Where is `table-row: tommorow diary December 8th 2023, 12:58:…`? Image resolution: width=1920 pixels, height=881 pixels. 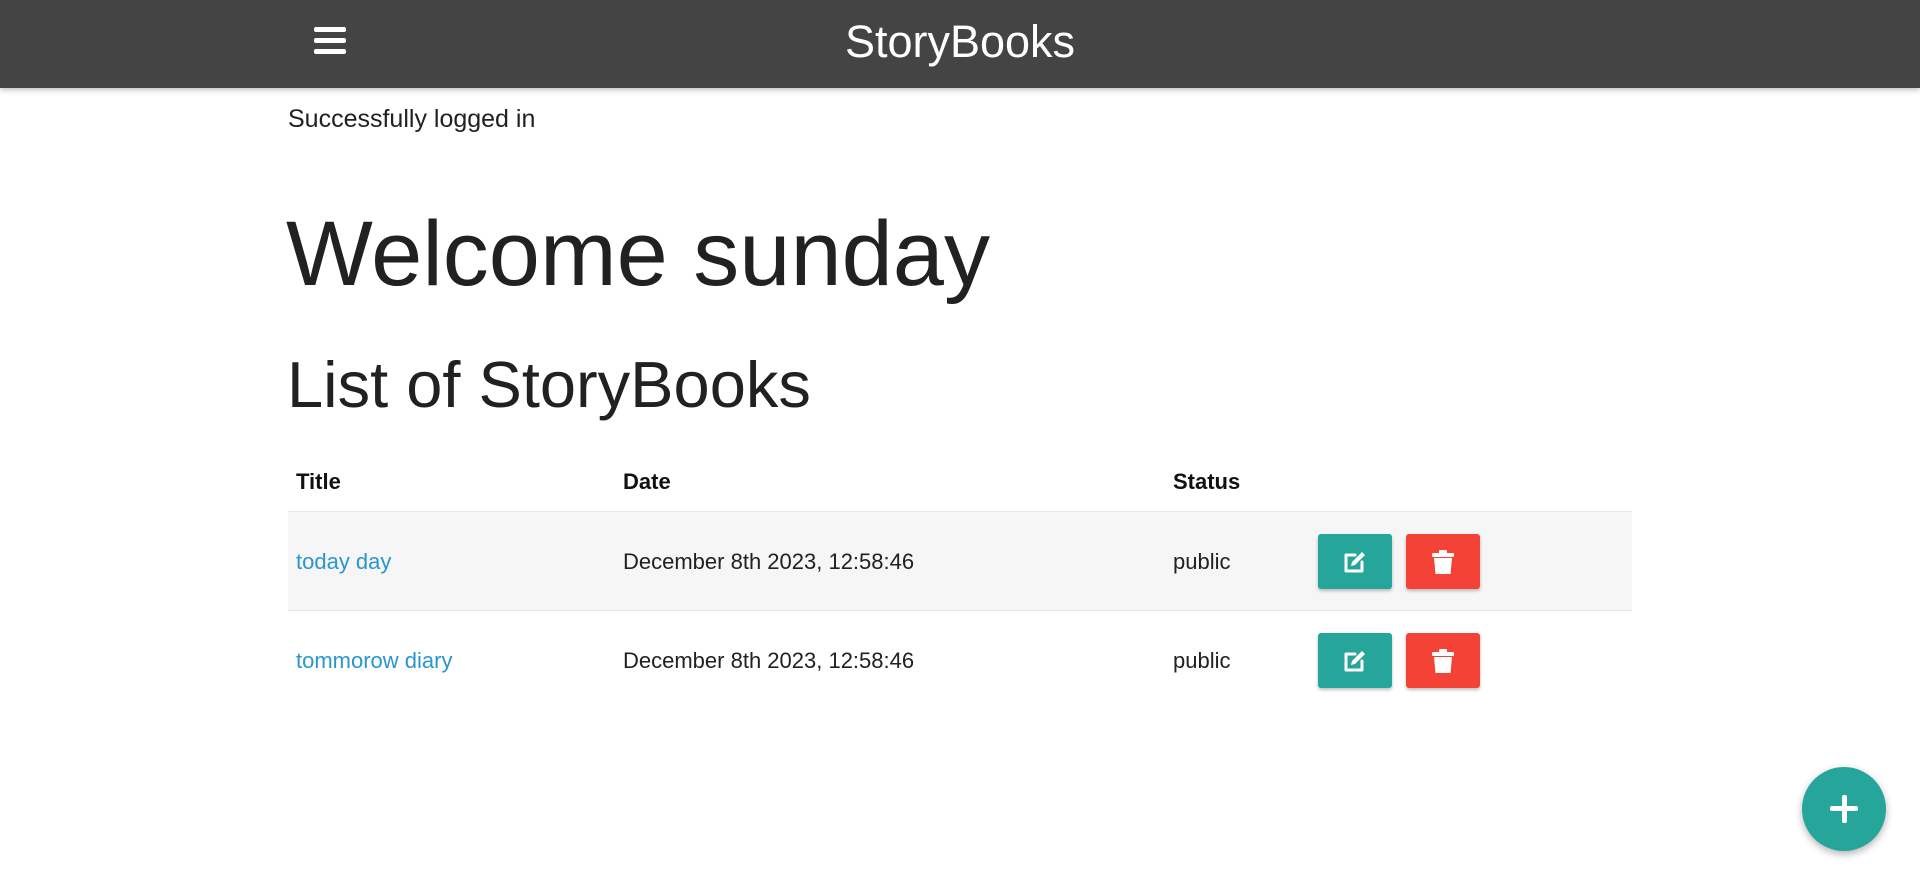 table-row: tommorow diary December 8th 2023, 12:58:… is located at coordinates (960, 659).